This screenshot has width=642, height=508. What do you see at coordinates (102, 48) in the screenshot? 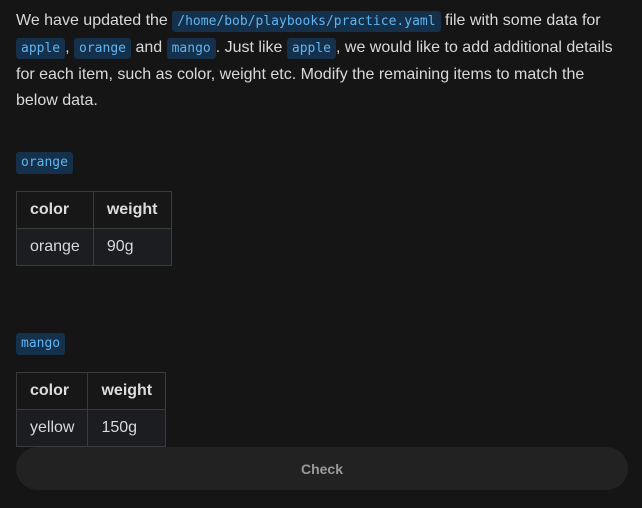
I see `item-orange-code: orange` at bounding box center [102, 48].